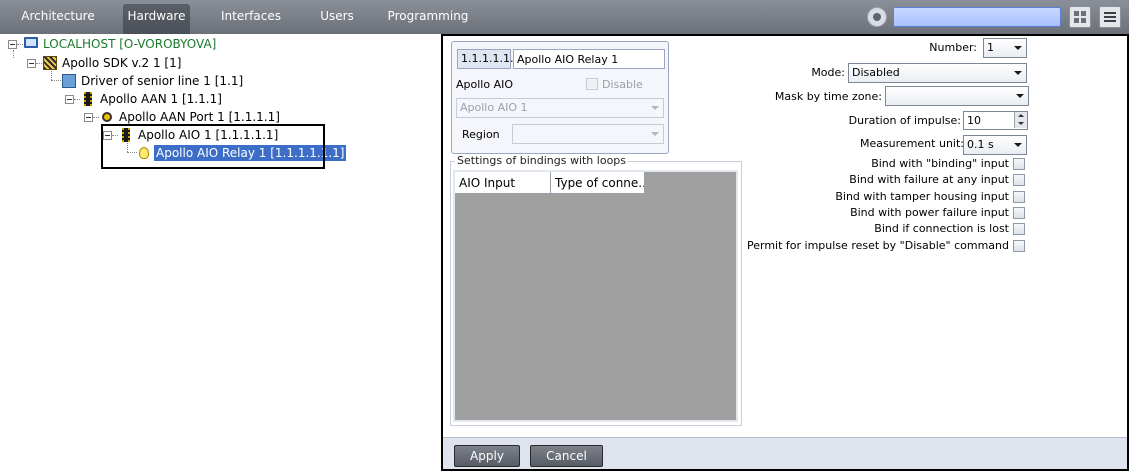  What do you see at coordinates (485, 59) in the screenshot?
I see `object-number: 1.1.1.1.1.` at bounding box center [485, 59].